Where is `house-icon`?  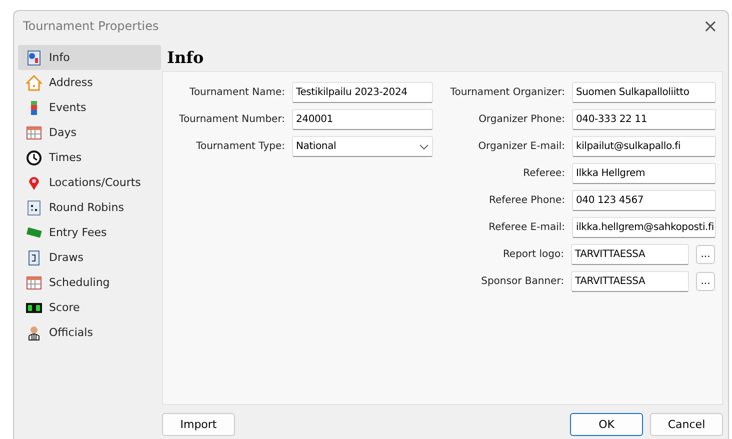
house-icon is located at coordinates (34, 82).